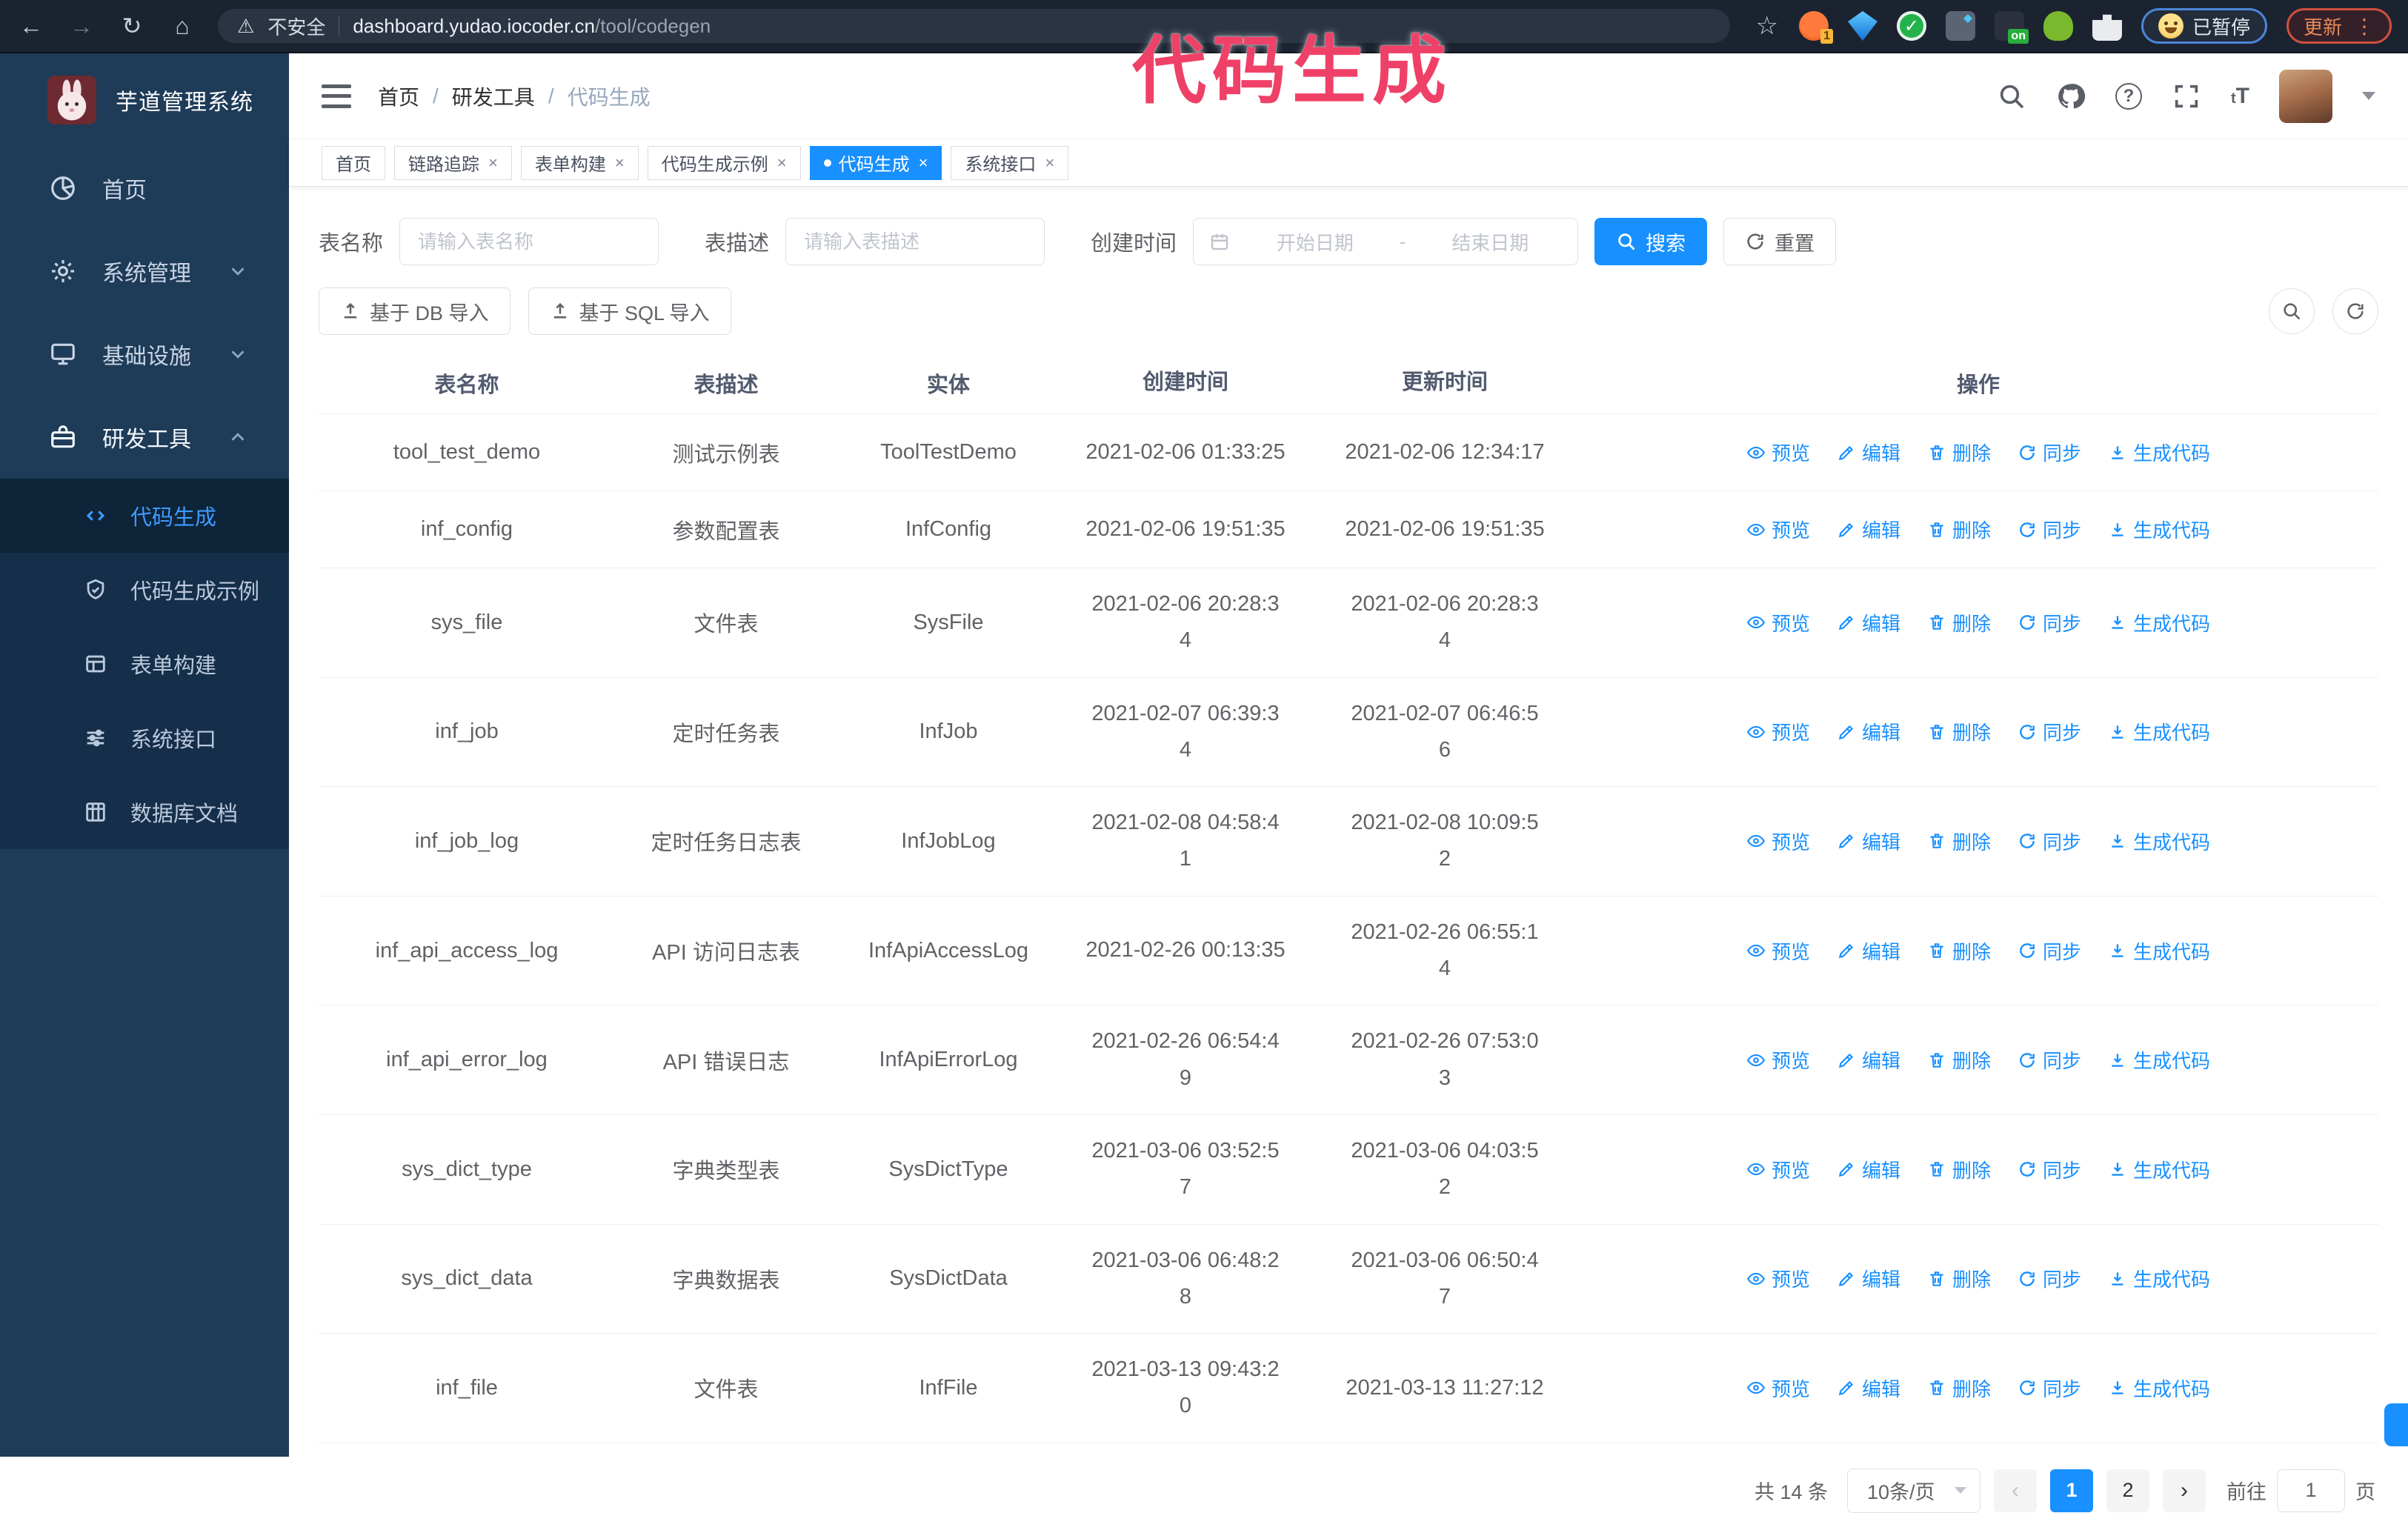 The image size is (2408, 1513). I want to click on sidebar-item-基础设施: 基础设施, so click(144, 354).